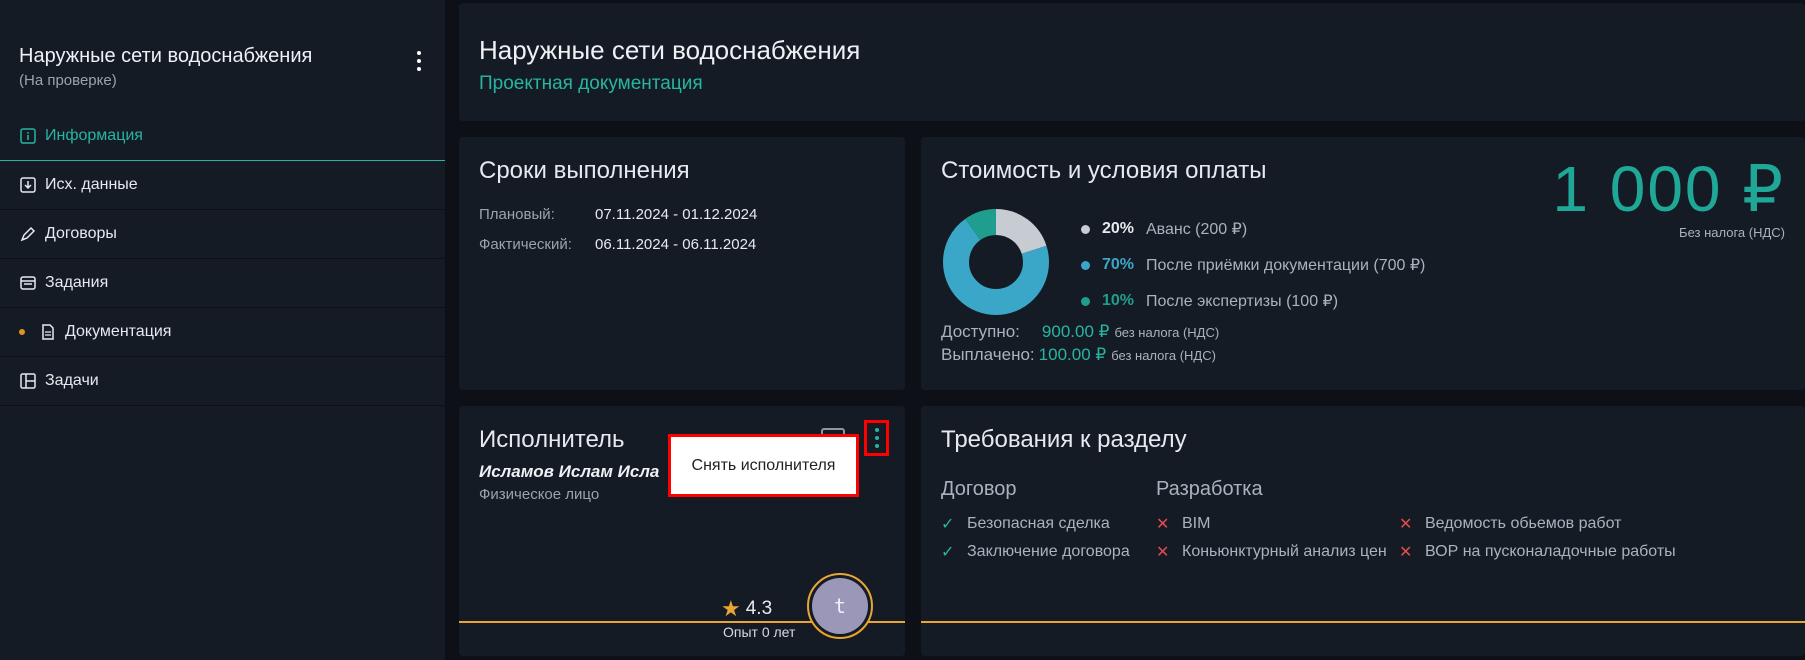 The image size is (1805, 660). What do you see at coordinates (980, 331) in the screenshot?
I see `available-label: Доступно:` at bounding box center [980, 331].